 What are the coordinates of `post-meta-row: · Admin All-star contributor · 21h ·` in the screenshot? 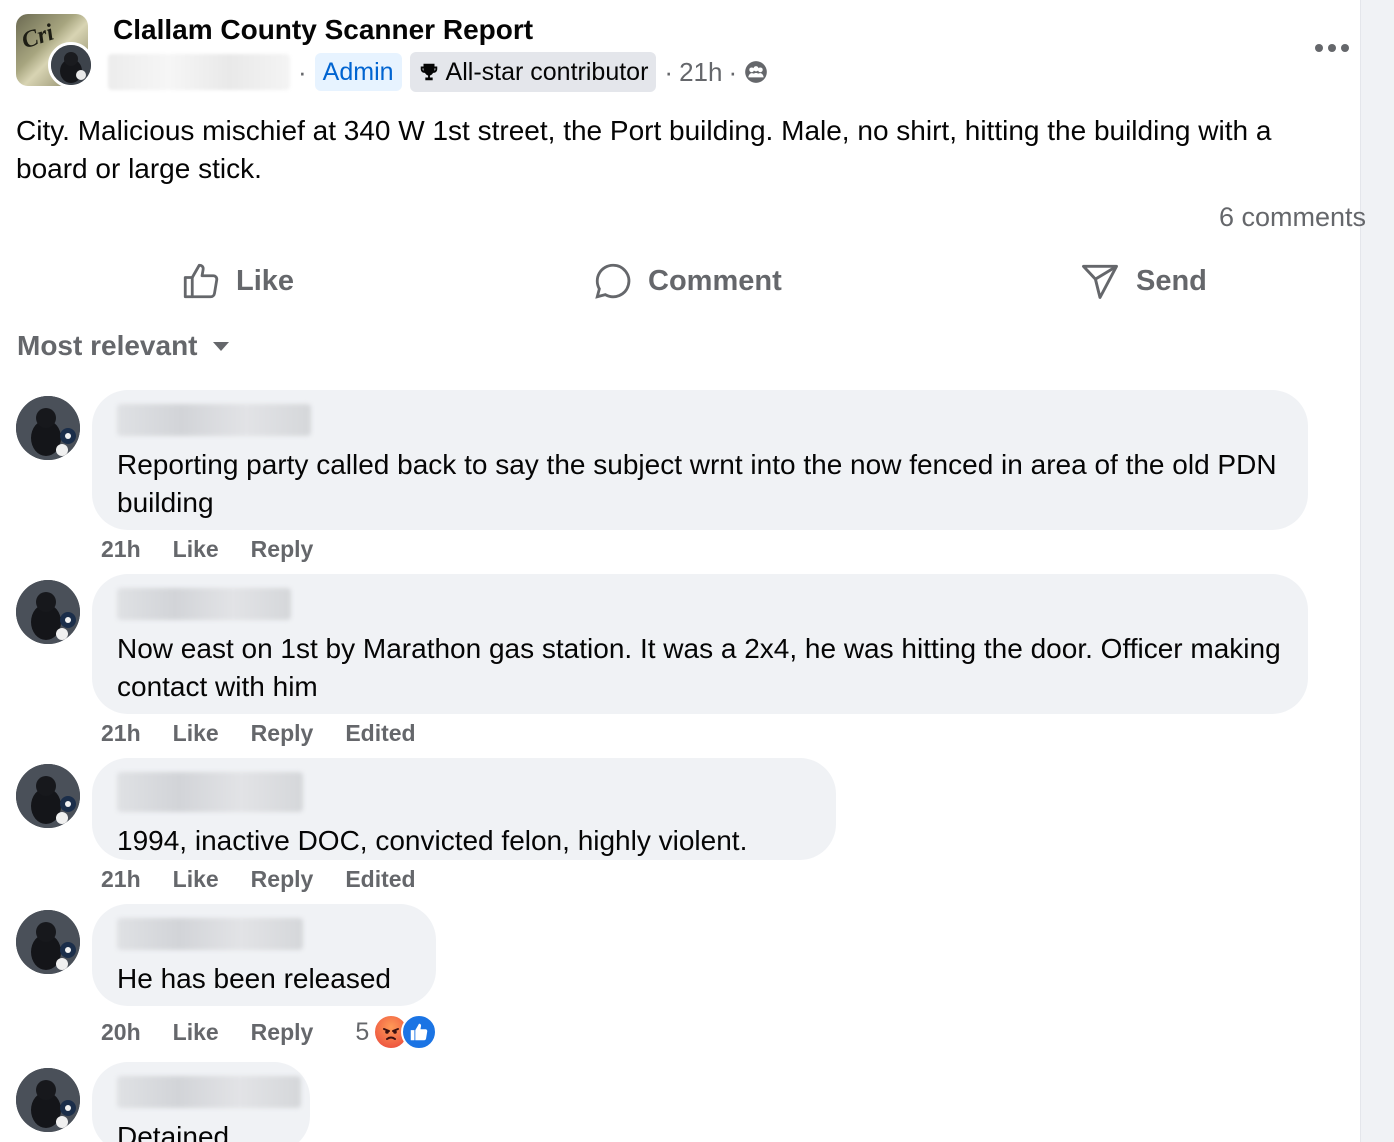 It's located at (438, 72).